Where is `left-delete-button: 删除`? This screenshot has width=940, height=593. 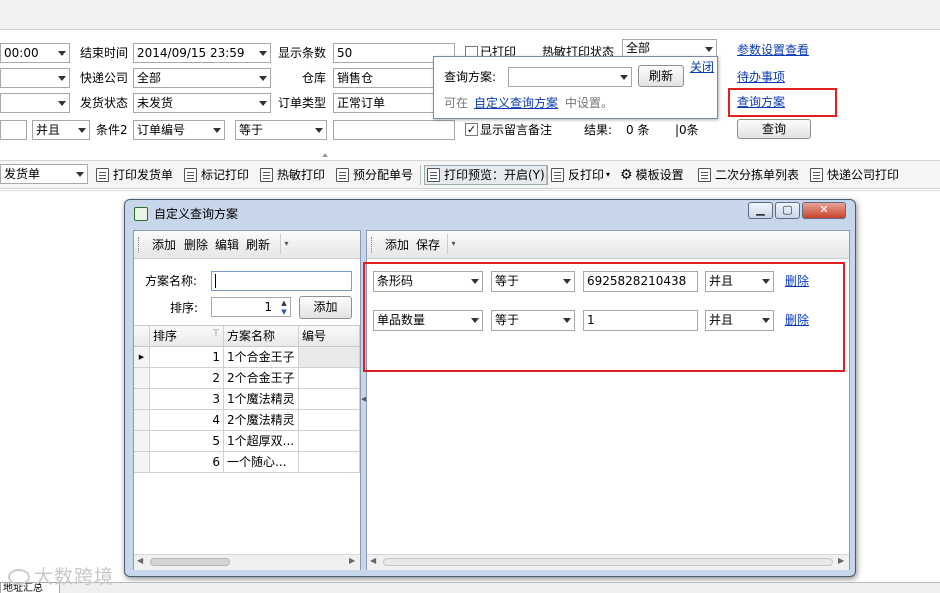 left-delete-button: 删除 is located at coordinates (196, 244).